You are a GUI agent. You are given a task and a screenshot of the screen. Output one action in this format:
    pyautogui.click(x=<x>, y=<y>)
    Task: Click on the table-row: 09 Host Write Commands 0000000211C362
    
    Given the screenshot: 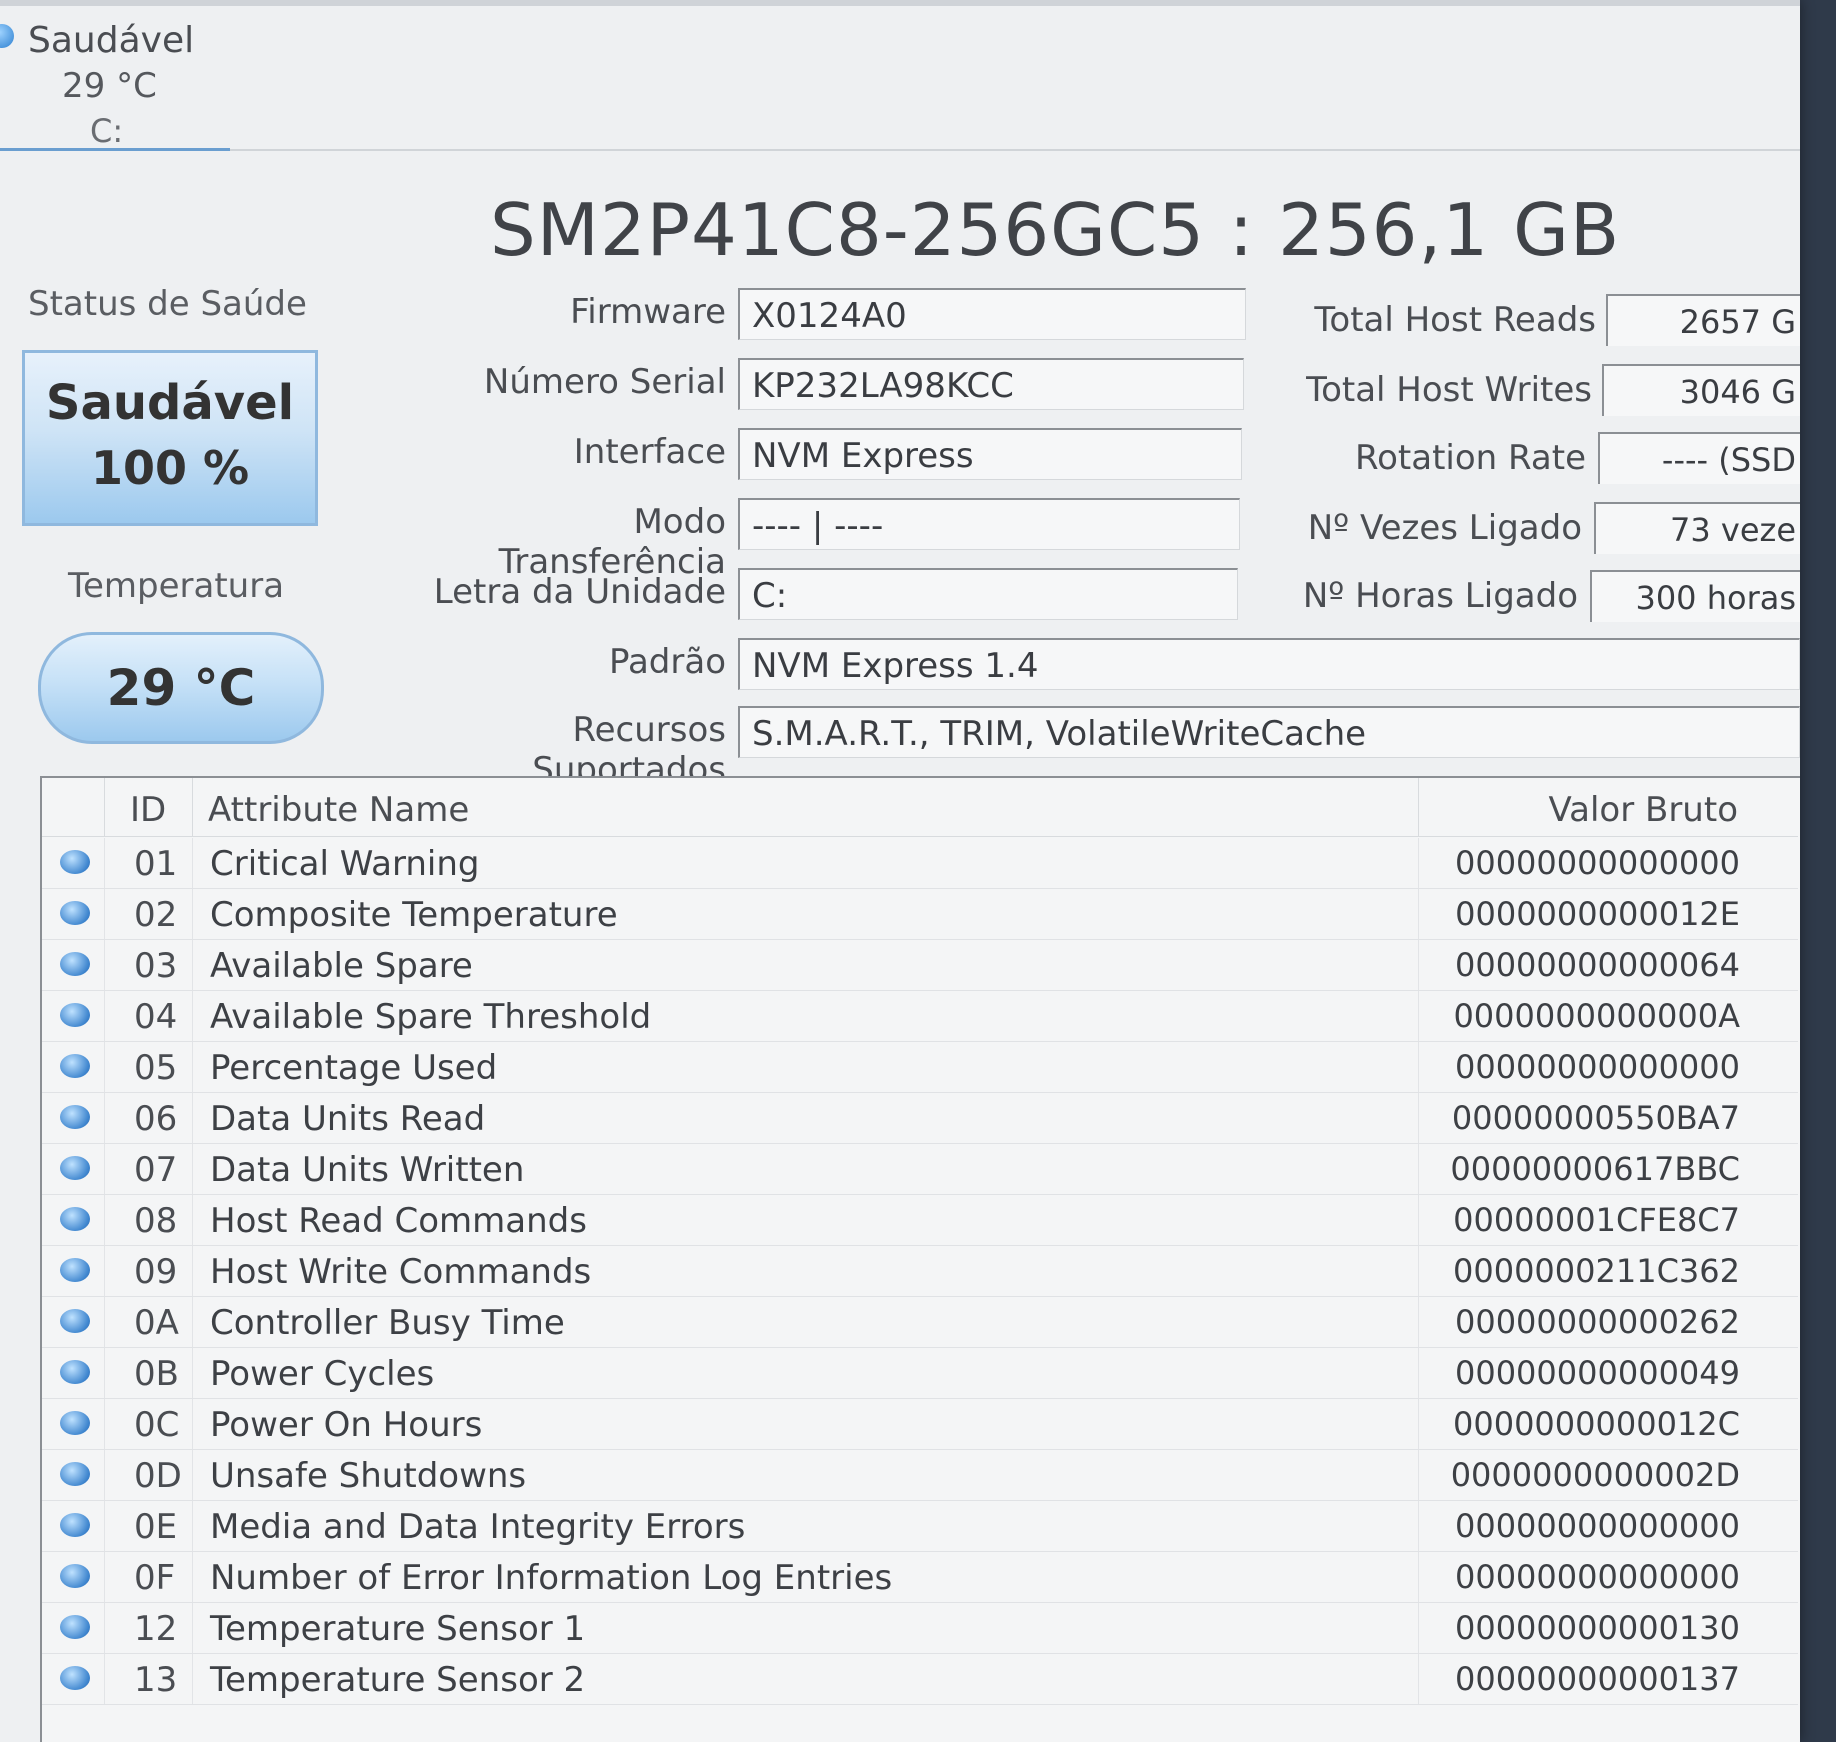 What is the action you would take?
    pyautogui.click(x=920, y=1271)
    